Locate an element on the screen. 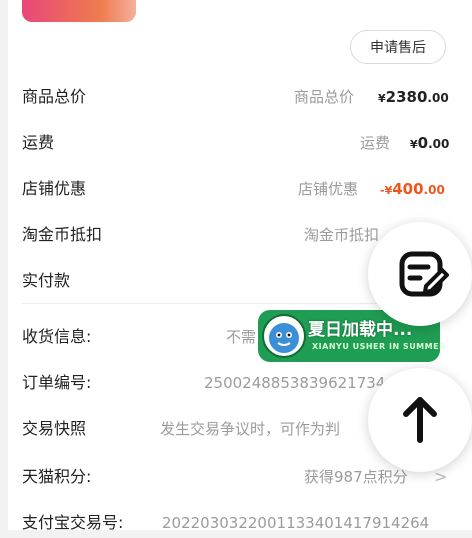 This screenshot has height=538, width=472. edit-note-icon is located at coordinates (424, 274).